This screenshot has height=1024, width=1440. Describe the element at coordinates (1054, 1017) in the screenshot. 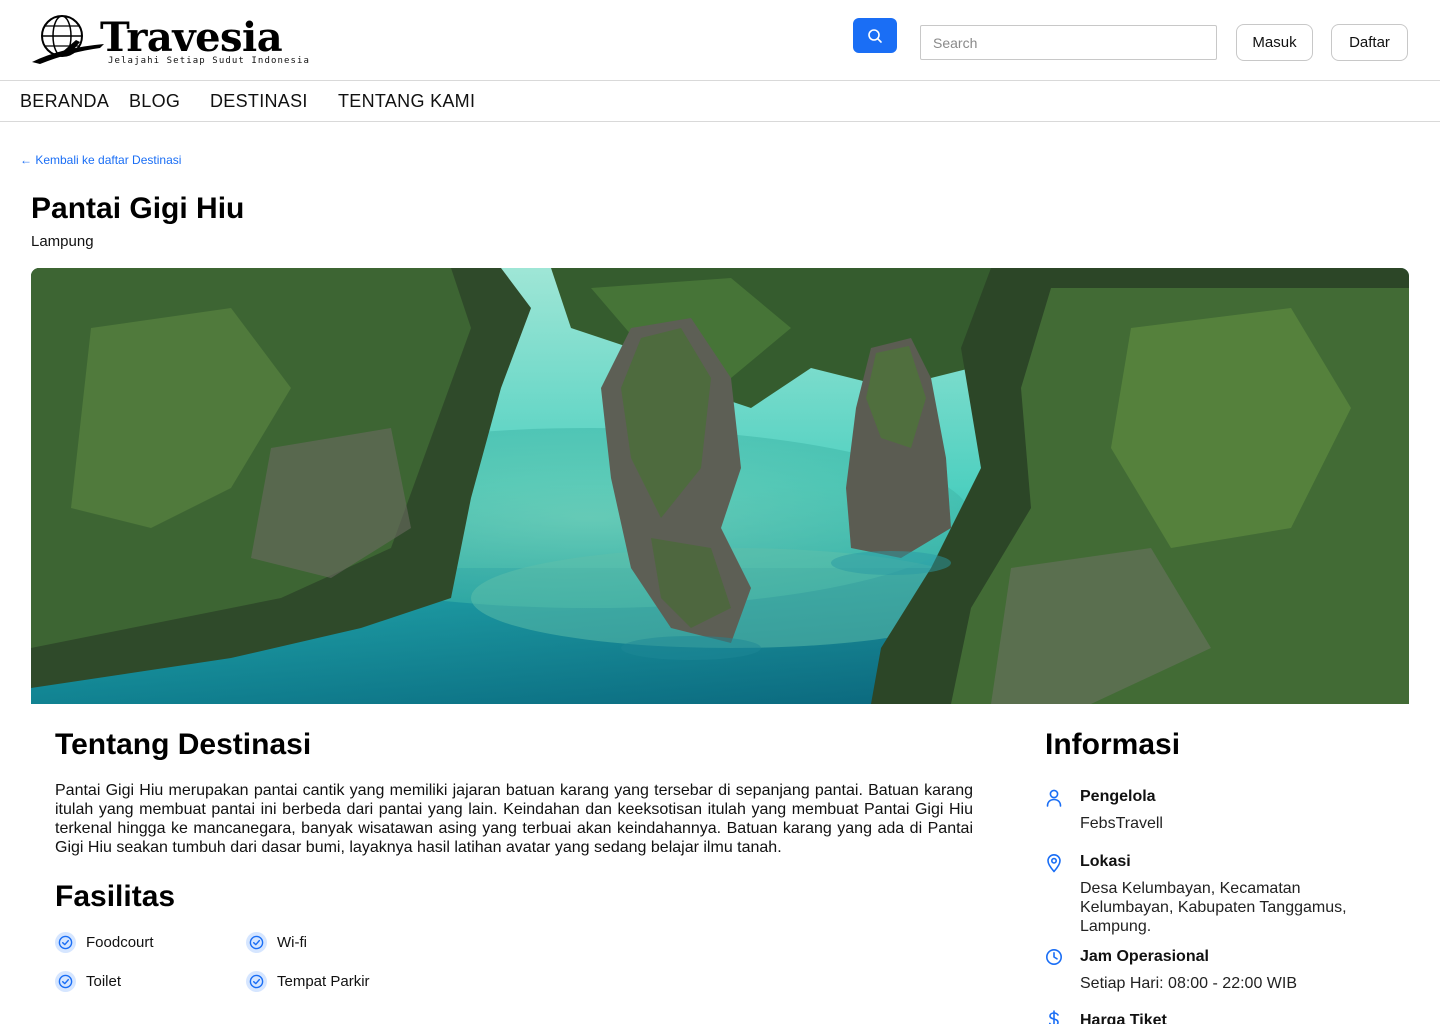

I see `dollar-icon` at that location.